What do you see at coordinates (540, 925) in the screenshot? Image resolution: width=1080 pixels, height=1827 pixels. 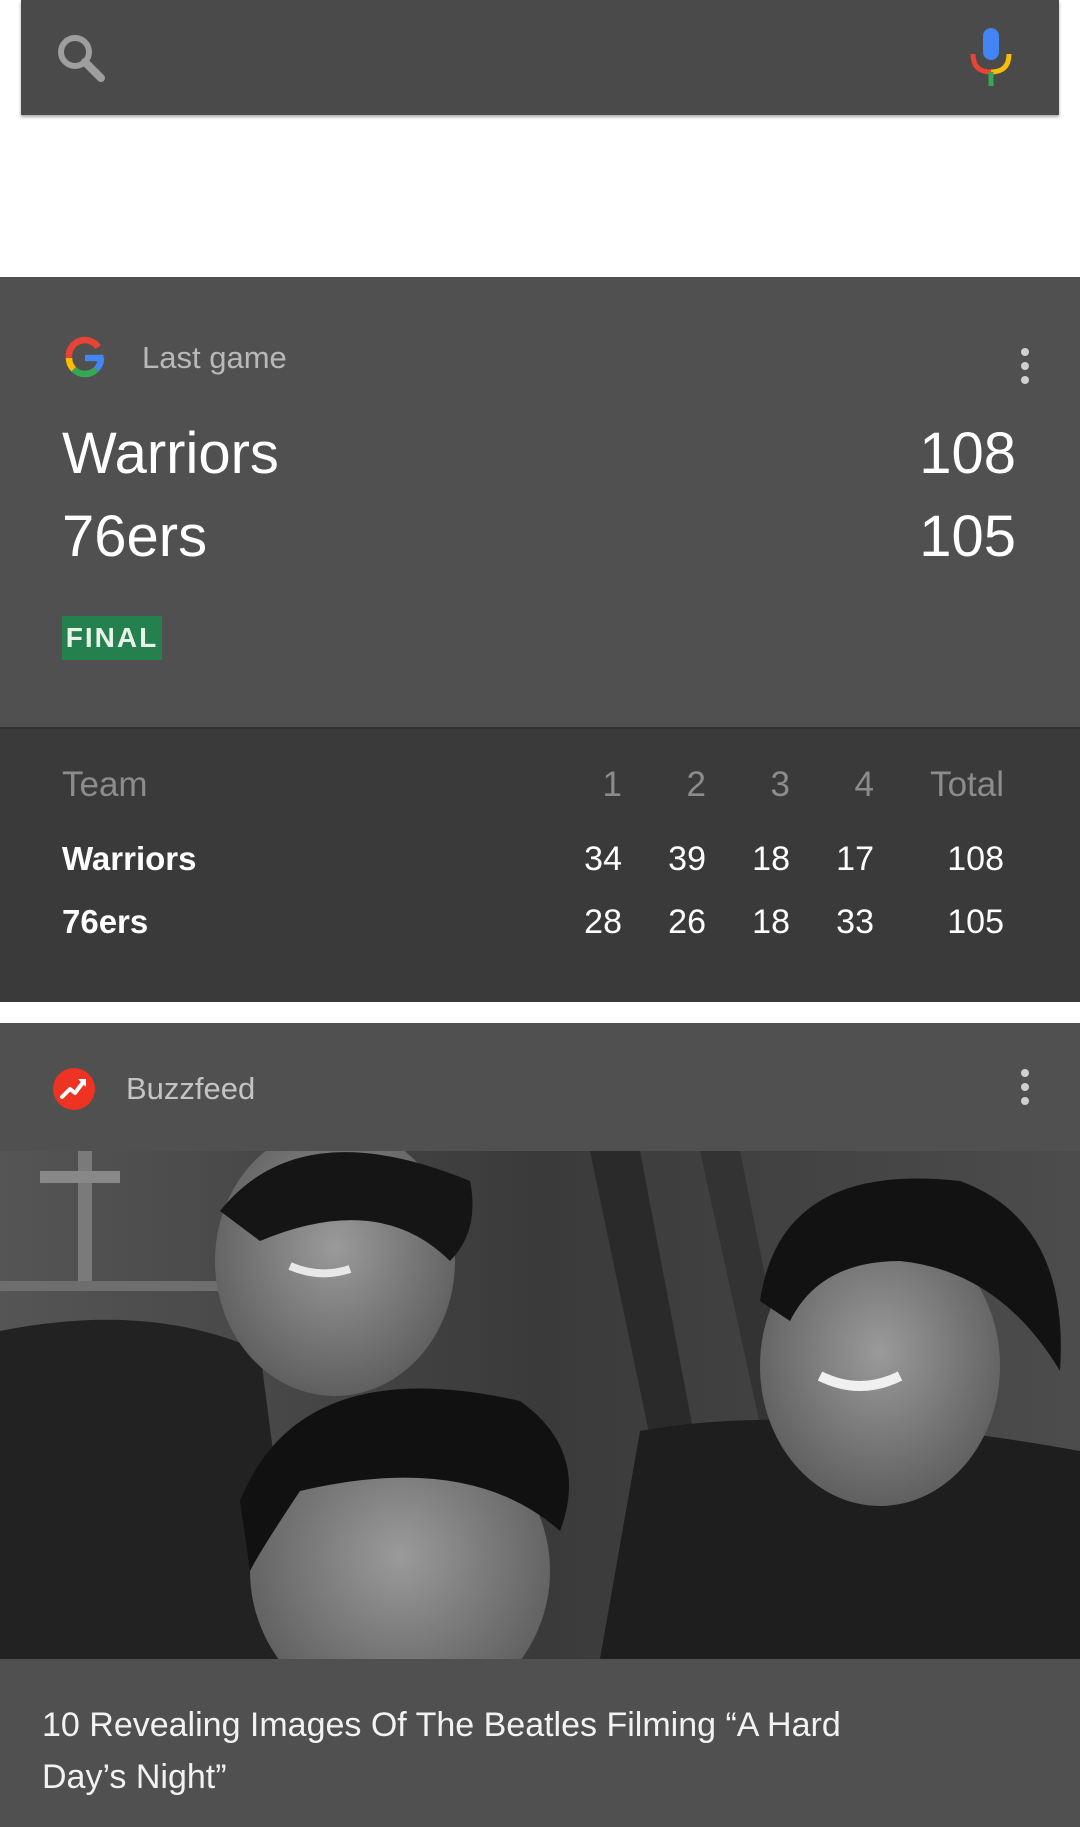 I see `table-row: 76ers 28 26 18 33 105` at bounding box center [540, 925].